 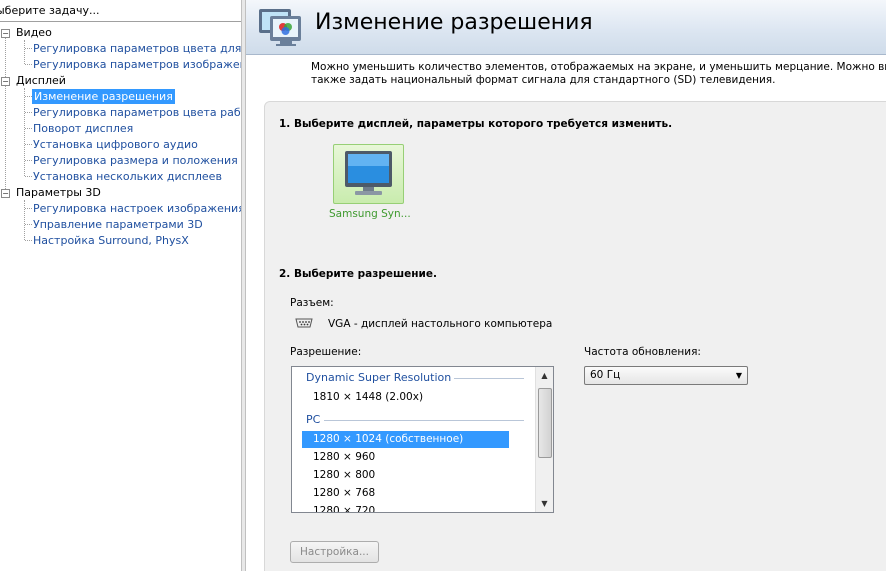 What do you see at coordinates (137, 160) in the screenshot?
I see `tree-item-desktop-size: Регулировка размера и положения рабо` at bounding box center [137, 160].